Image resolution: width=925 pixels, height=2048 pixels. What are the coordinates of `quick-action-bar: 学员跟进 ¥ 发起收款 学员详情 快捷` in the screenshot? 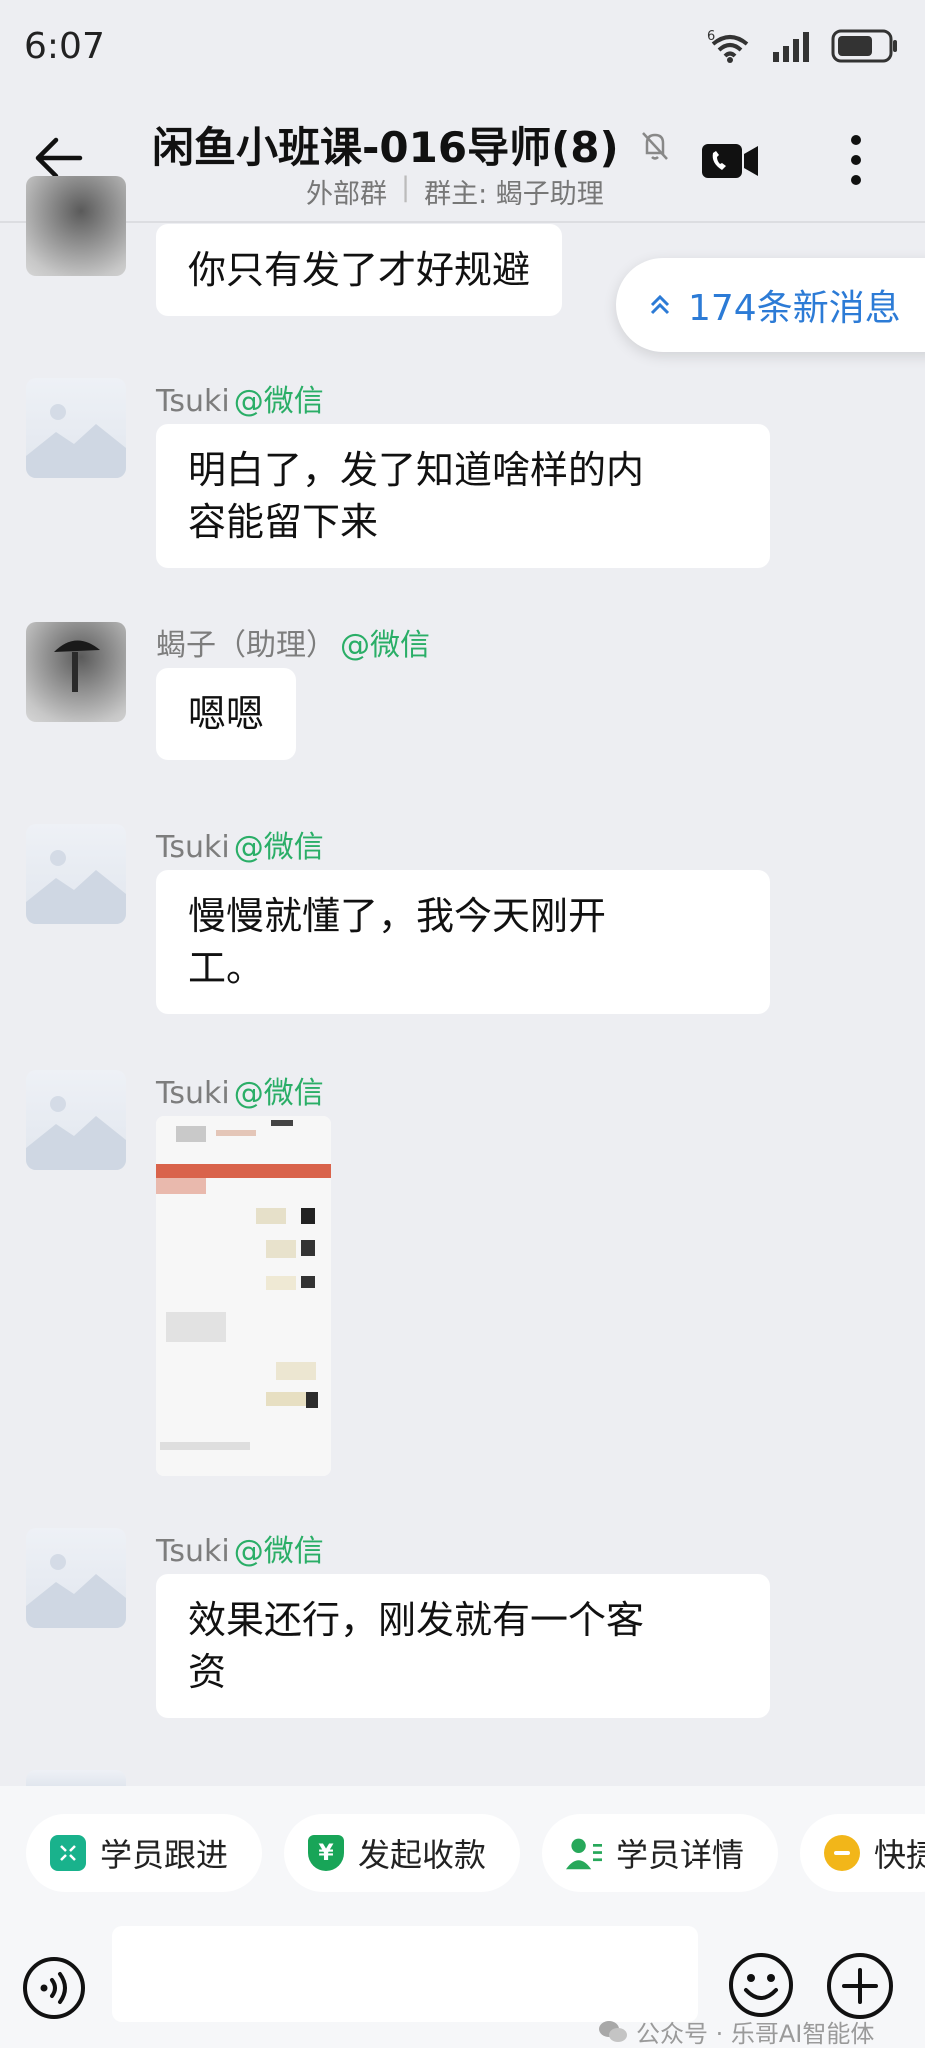 It's located at (462, 1856).